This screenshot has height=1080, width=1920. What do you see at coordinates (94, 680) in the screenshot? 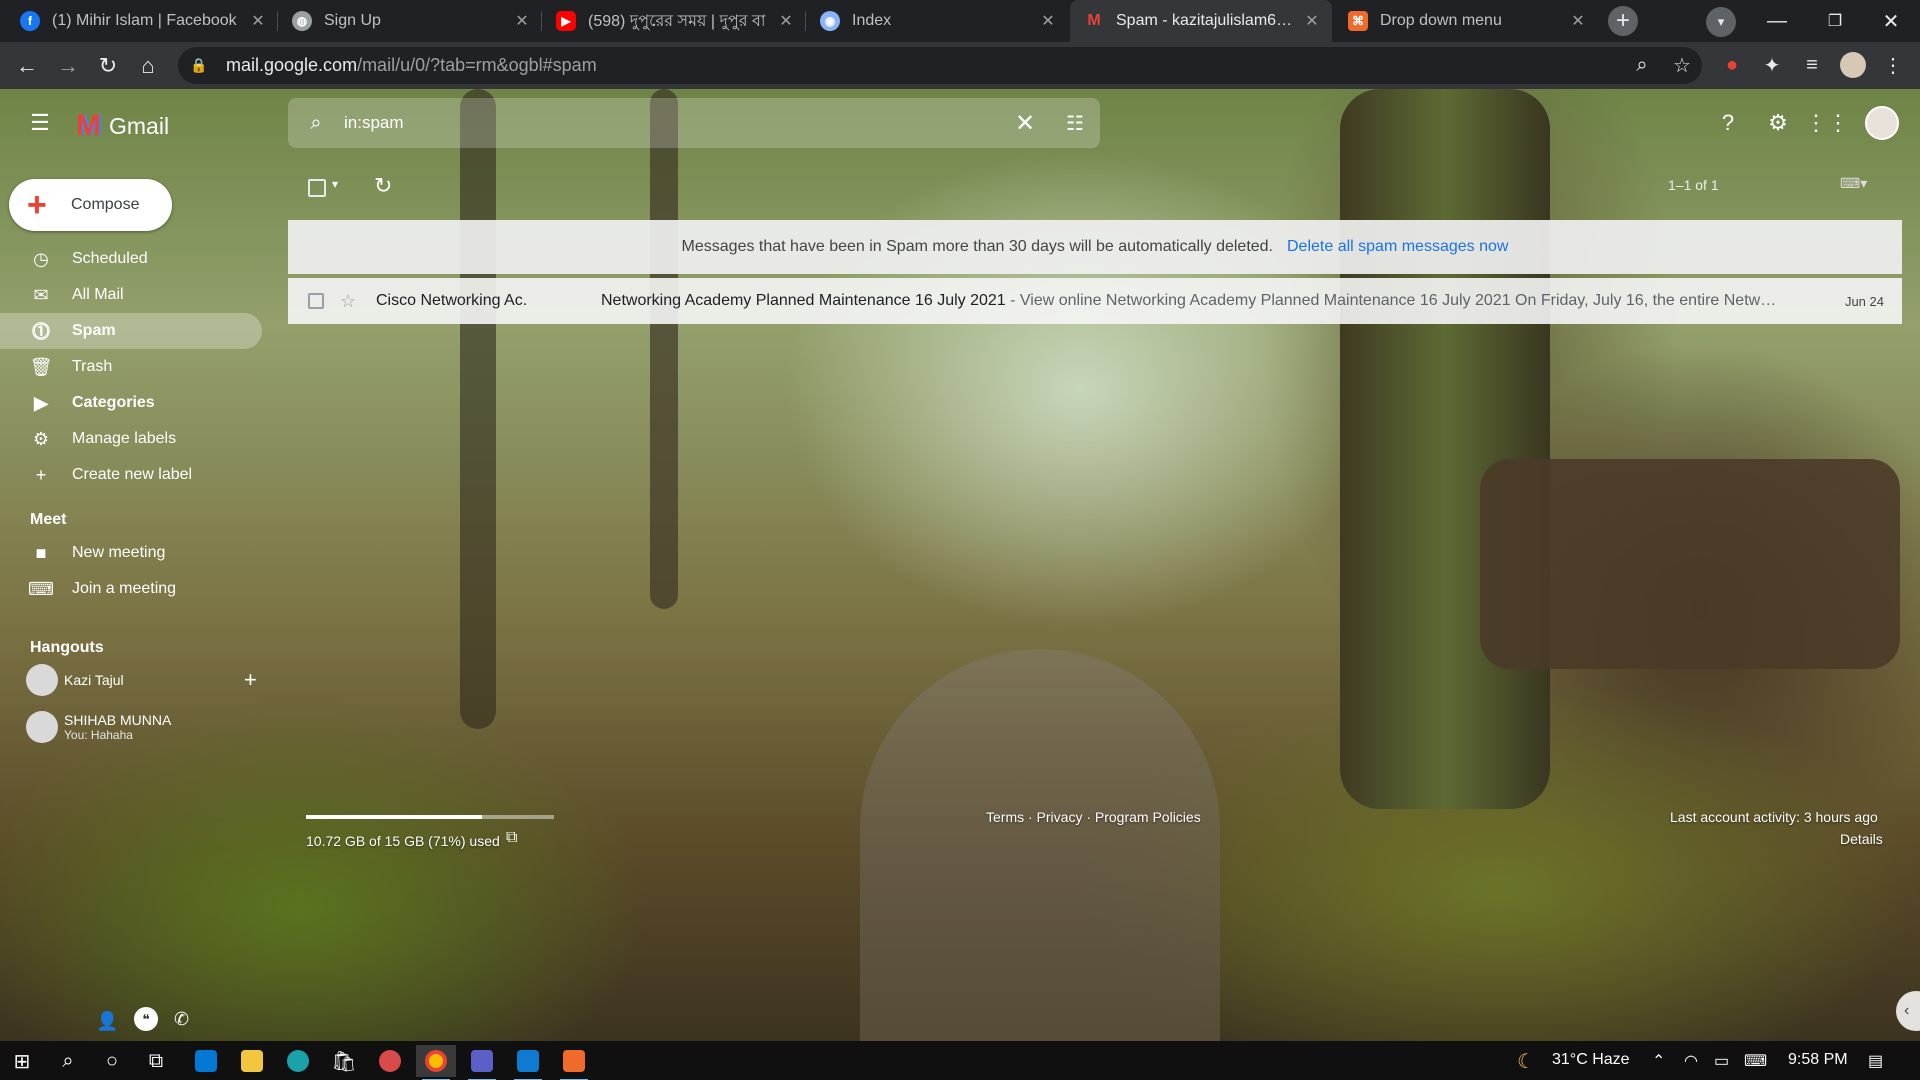
I see `contact-name: Kazi Tajul` at bounding box center [94, 680].